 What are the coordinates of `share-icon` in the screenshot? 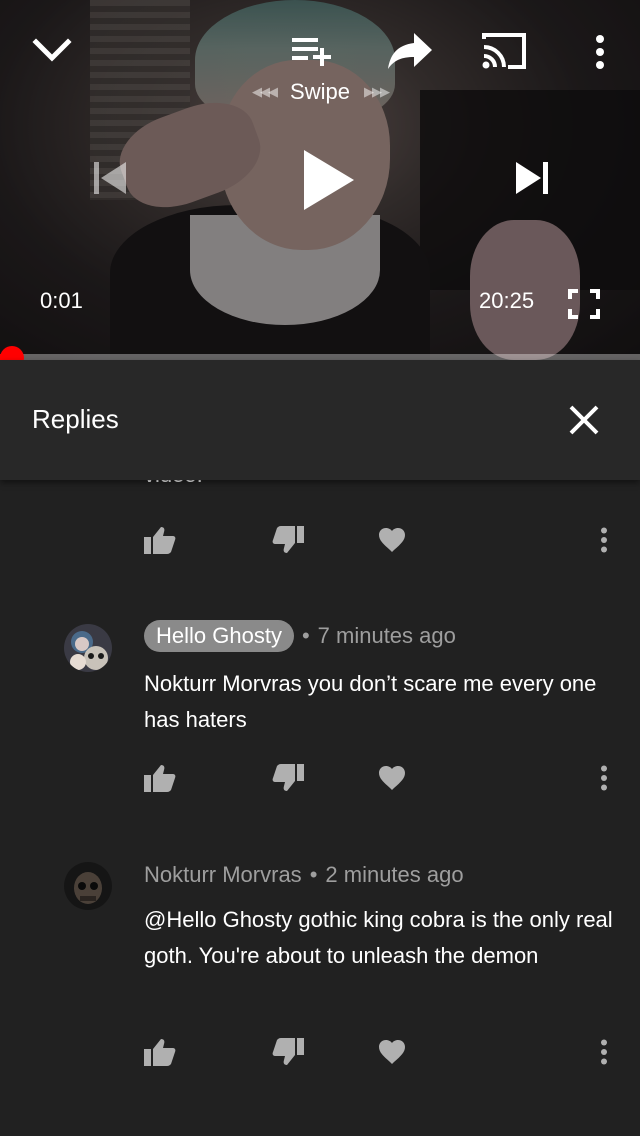 It's located at (410, 51).